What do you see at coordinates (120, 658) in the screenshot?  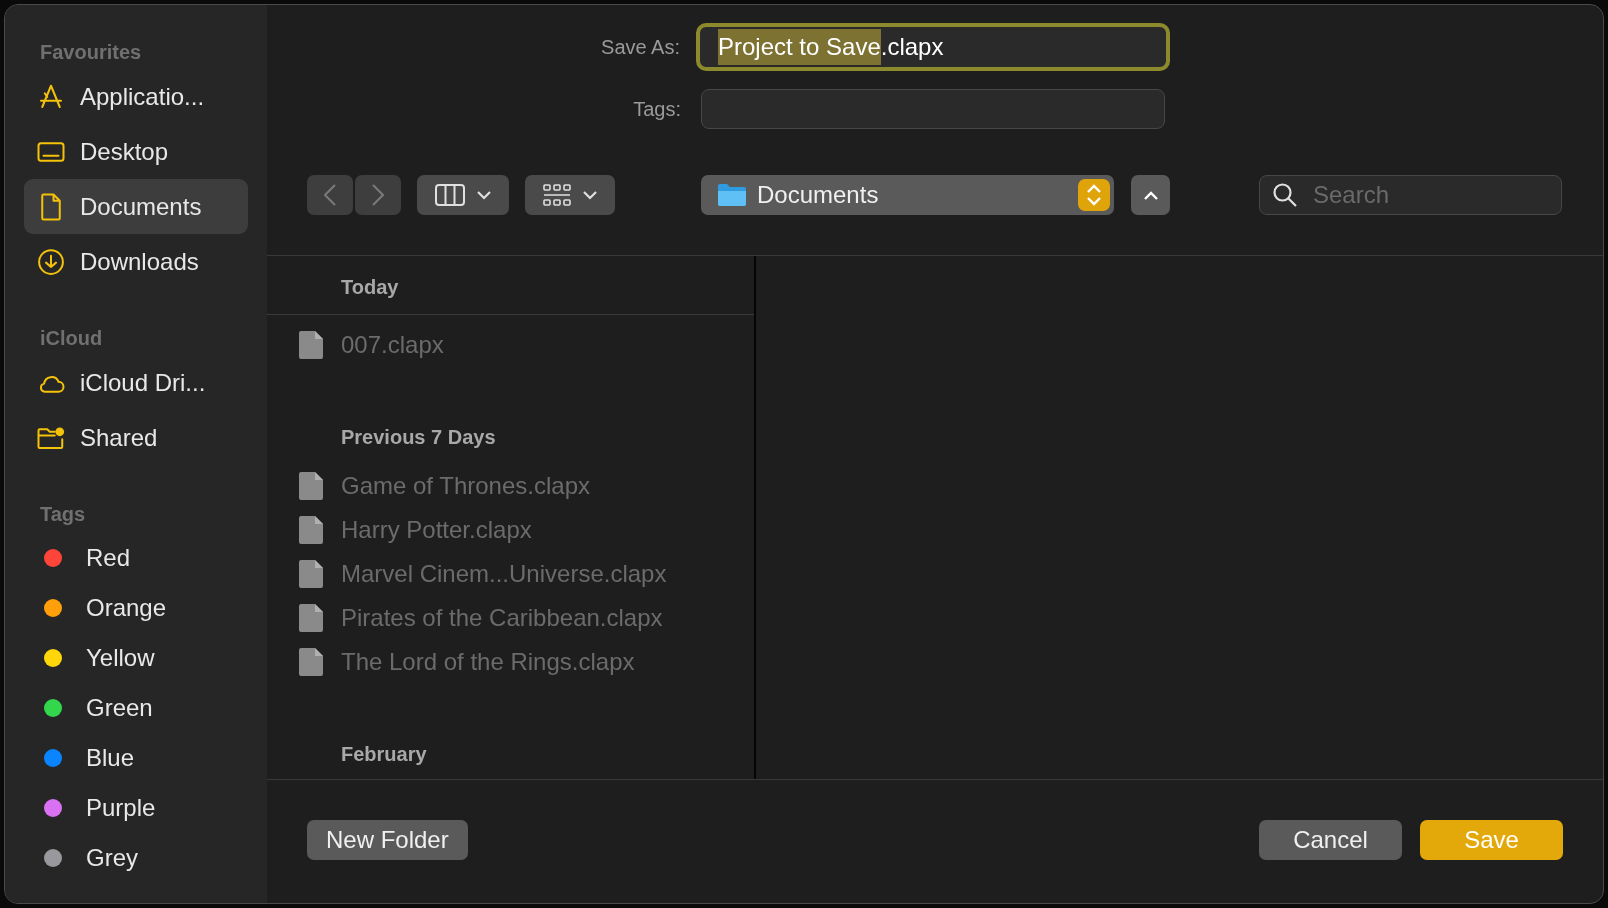 I see `tag-label: Yellow` at bounding box center [120, 658].